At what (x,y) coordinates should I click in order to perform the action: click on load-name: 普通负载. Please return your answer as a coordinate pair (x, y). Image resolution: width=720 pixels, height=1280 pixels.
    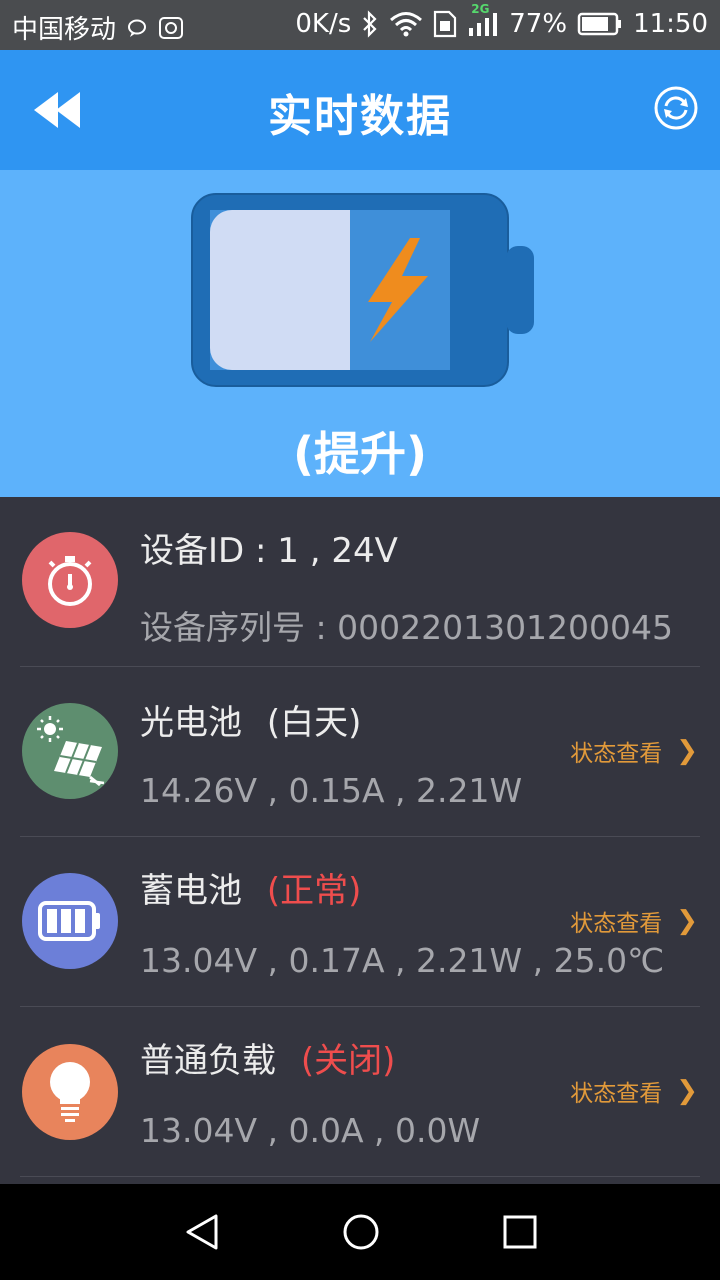
    Looking at the image, I should click on (208, 1061).